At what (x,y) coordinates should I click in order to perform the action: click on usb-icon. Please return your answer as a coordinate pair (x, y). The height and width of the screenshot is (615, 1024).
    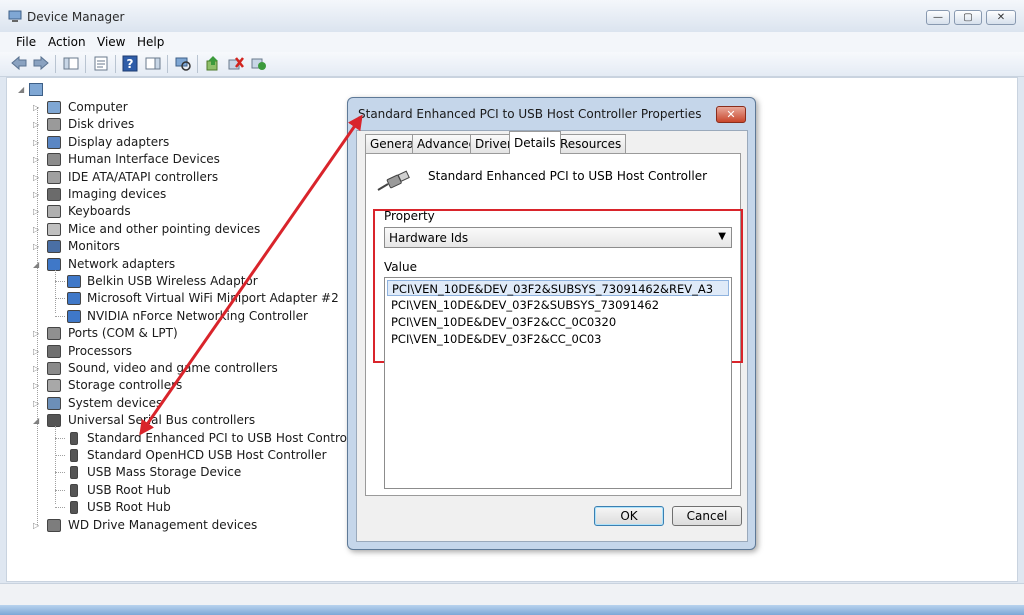
    Looking at the image, I should click on (74, 473).